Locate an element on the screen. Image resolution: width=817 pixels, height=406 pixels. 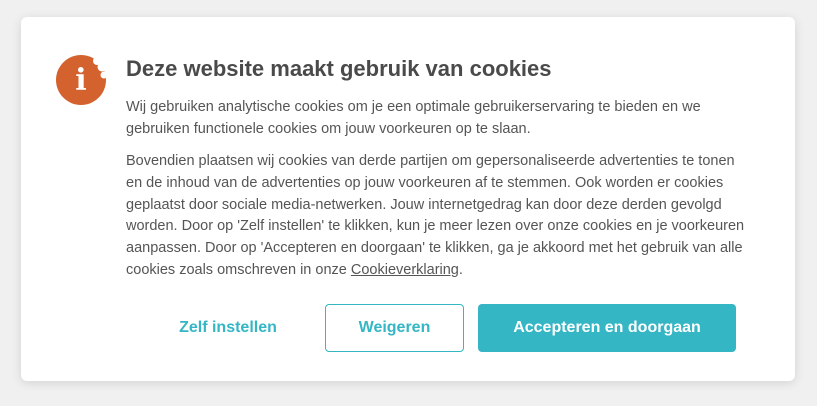
dialog-title: Deze website maakt gebruik van cookies is located at coordinates (339, 68).